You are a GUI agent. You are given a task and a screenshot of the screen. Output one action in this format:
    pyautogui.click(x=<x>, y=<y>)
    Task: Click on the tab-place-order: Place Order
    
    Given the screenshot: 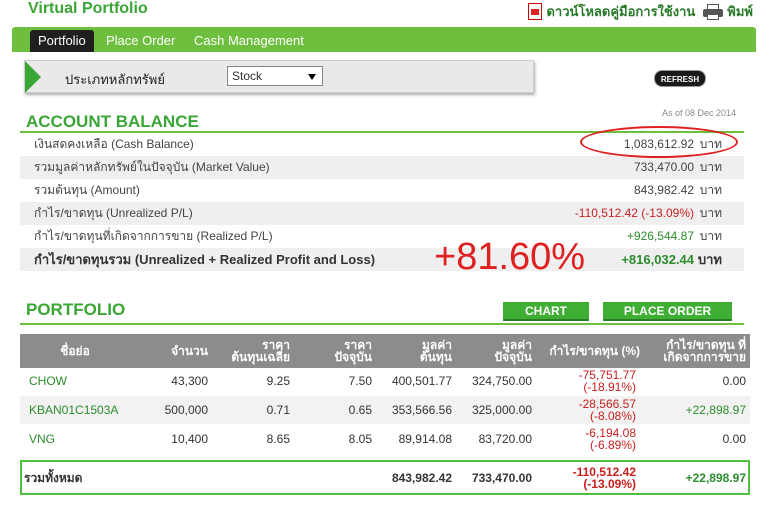 What is the action you would take?
    pyautogui.click(x=140, y=41)
    